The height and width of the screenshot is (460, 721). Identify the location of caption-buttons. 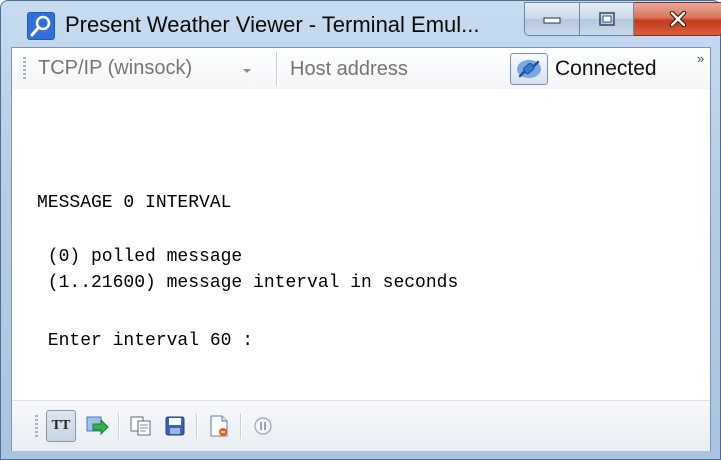
(622, 21).